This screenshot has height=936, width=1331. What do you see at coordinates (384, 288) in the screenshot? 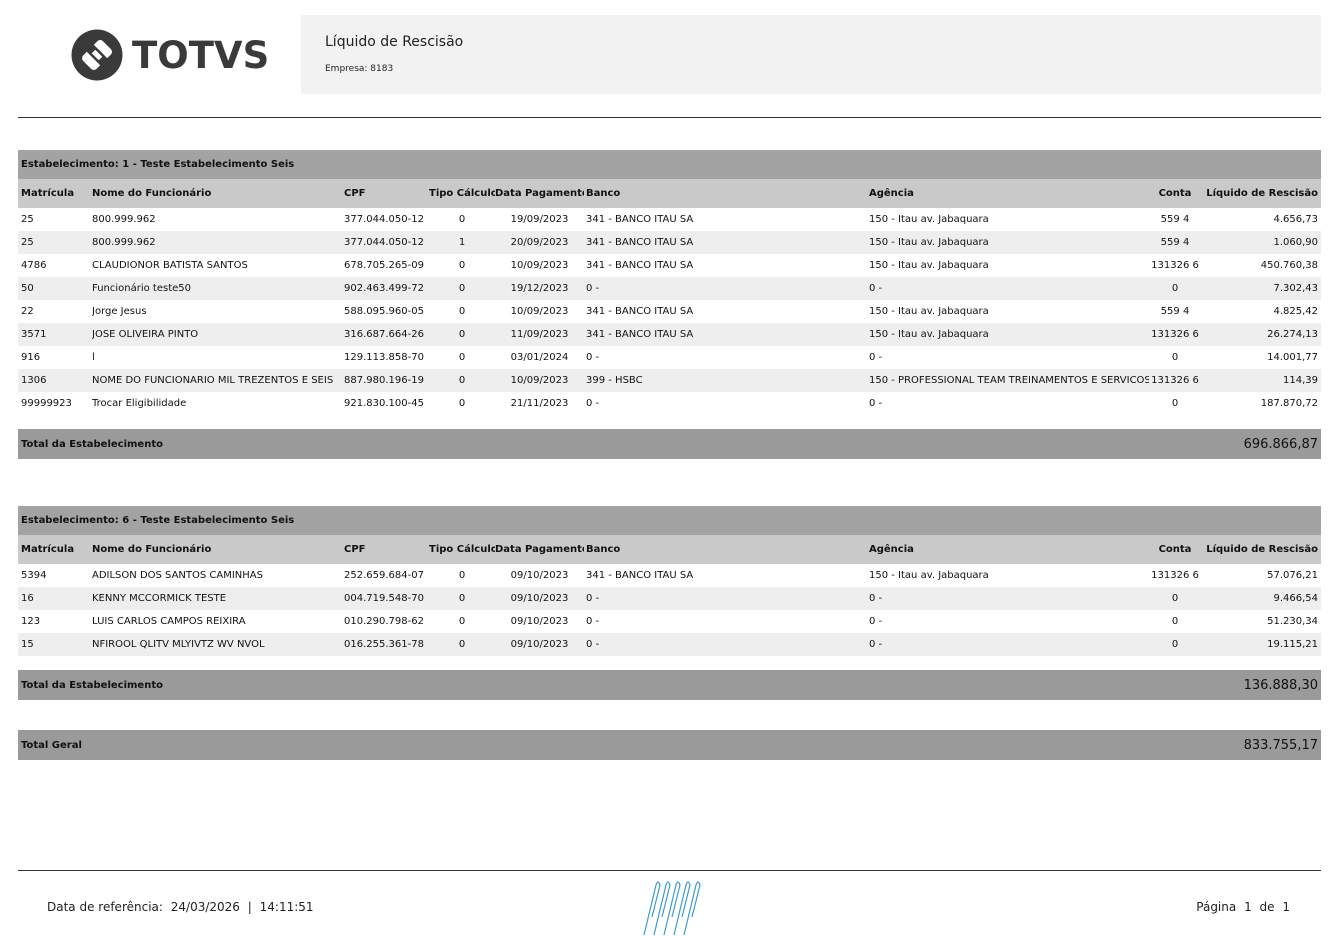
I see `cell-cpf: 902.463.499-72` at bounding box center [384, 288].